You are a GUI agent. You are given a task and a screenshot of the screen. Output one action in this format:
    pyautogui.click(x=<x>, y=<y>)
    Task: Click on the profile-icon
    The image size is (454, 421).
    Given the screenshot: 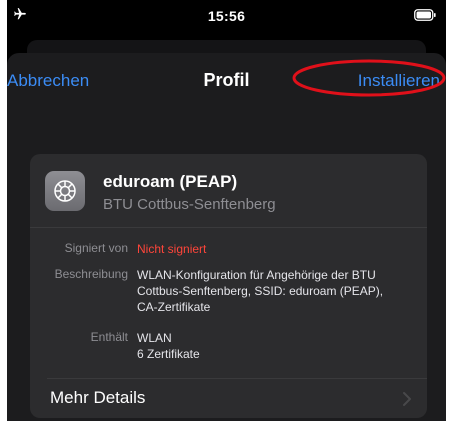 What is the action you would take?
    pyautogui.click(x=65, y=191)
    